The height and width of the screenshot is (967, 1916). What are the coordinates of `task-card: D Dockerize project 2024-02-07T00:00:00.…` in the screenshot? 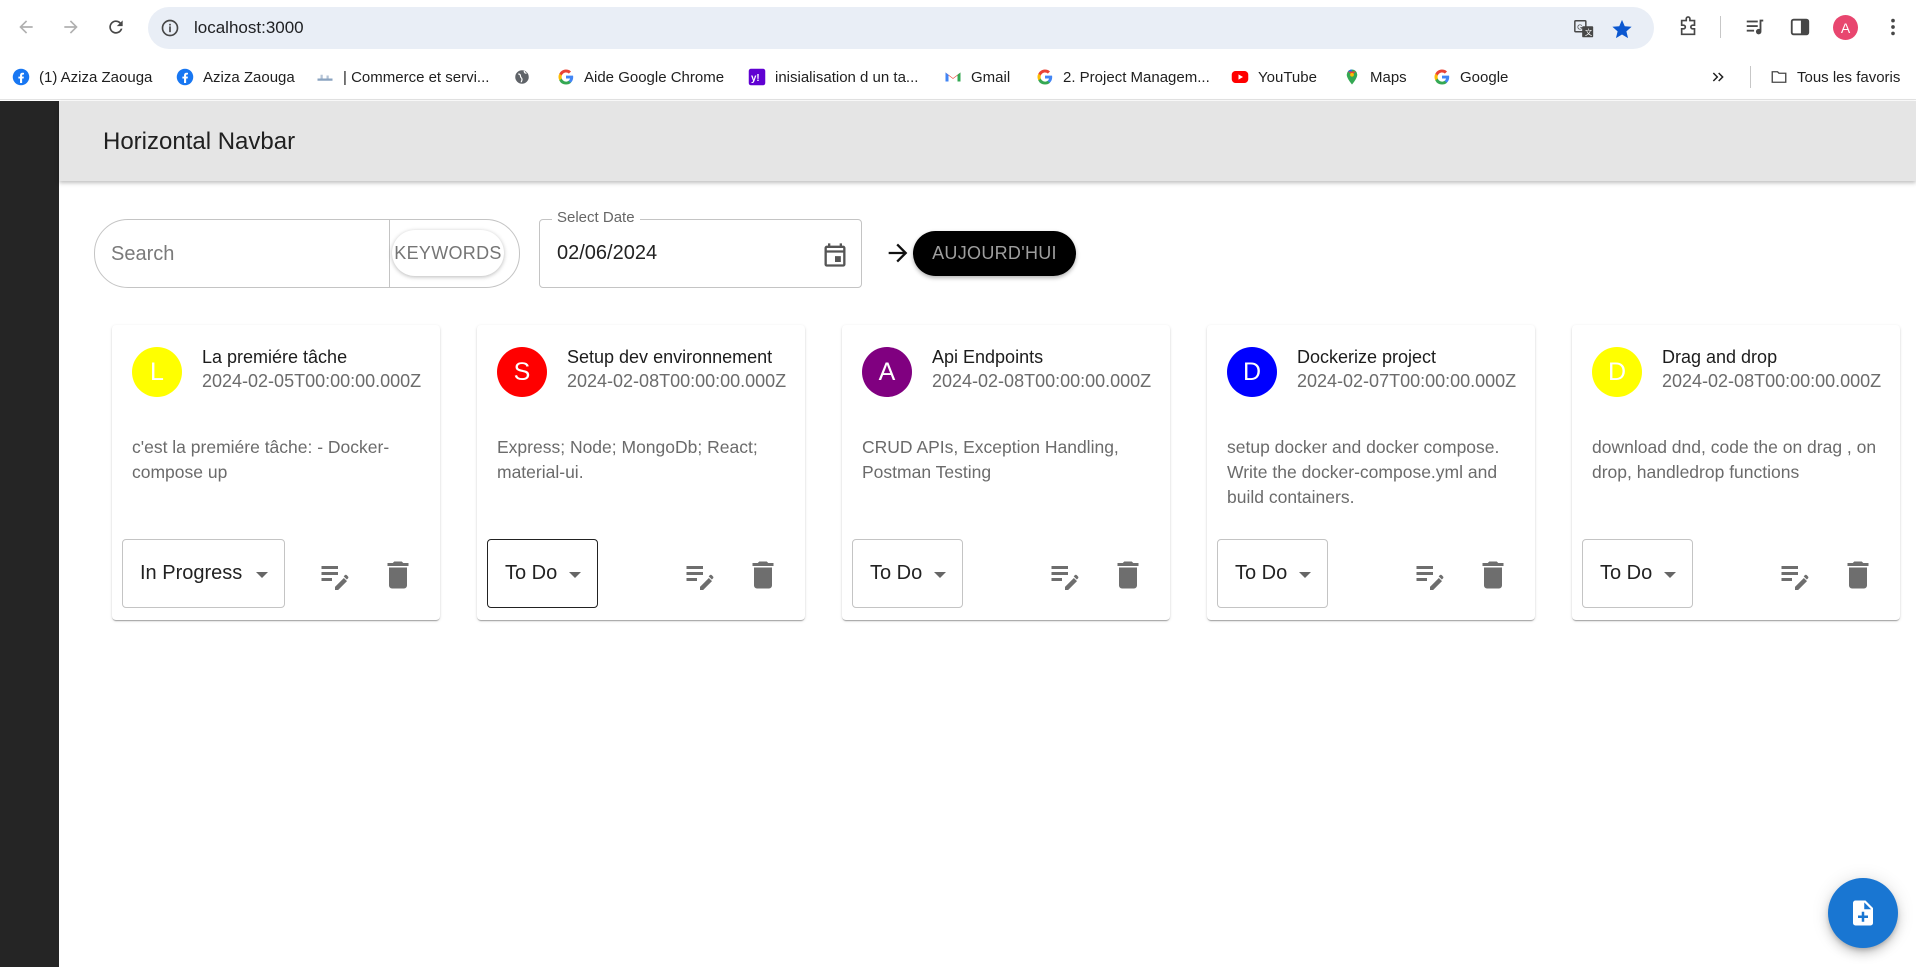 It's located at (1371, 472).